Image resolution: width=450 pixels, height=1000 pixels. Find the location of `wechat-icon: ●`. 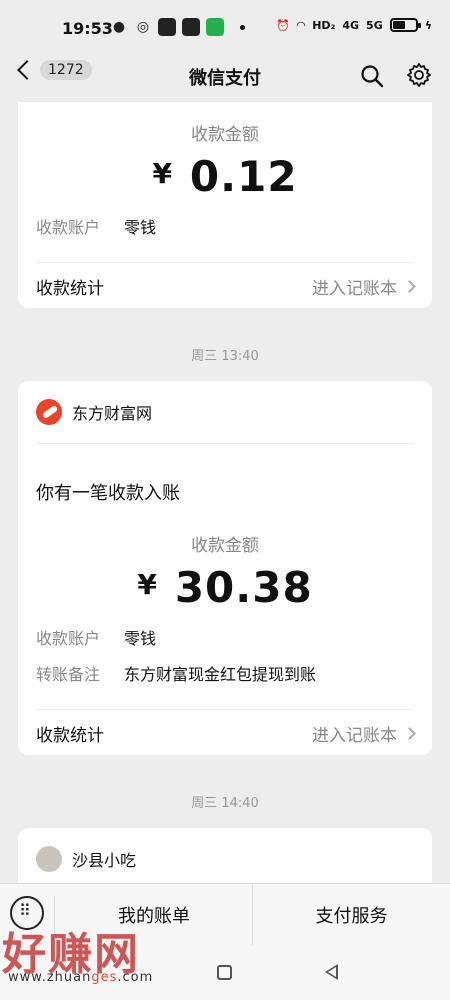

wechat-icon: ● is located at coordinates (119, 27).